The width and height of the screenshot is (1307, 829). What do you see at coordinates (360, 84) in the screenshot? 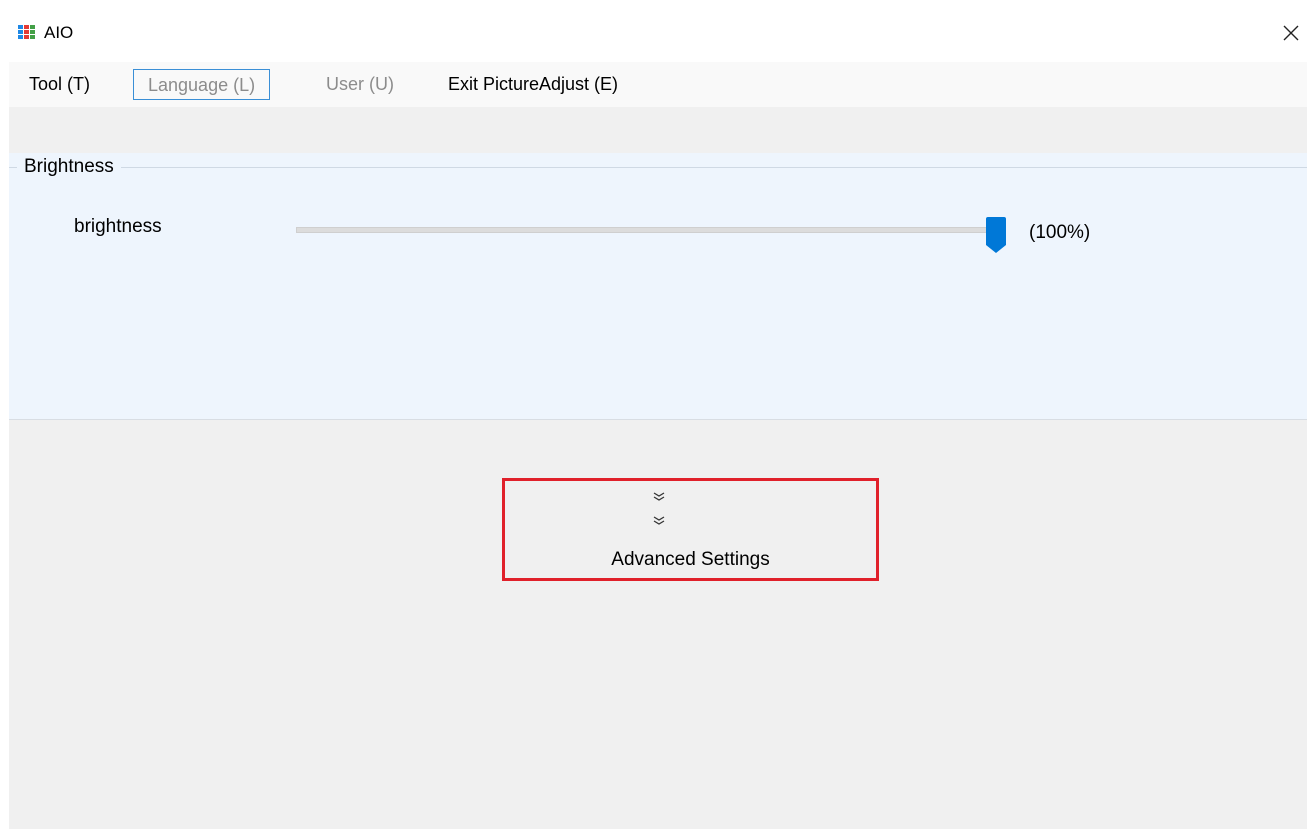
I see `menu-user: User (U)` at bounding box center [360, 84].